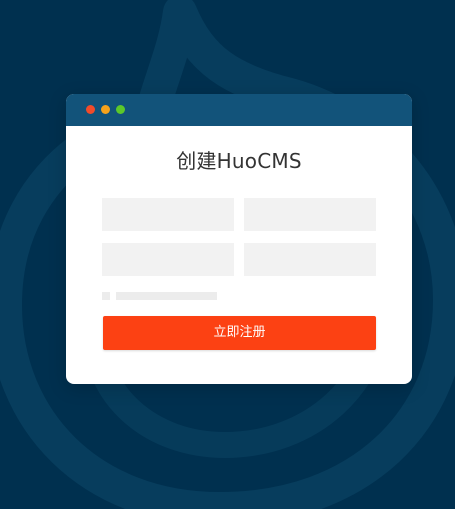  Describe the element at coordinates (105, 109) in the screenshot. I see `window-minimize-dot-icon` at that location.